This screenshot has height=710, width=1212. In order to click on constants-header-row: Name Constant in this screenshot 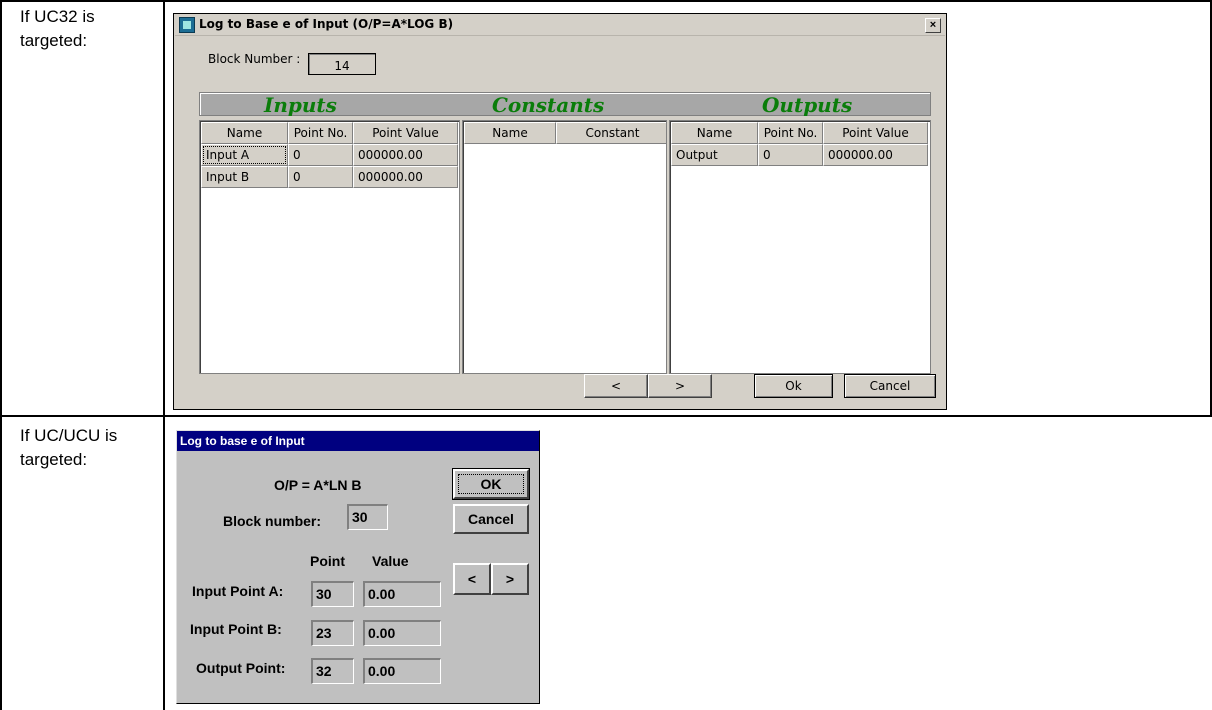, I will do `click(565, 133)`.